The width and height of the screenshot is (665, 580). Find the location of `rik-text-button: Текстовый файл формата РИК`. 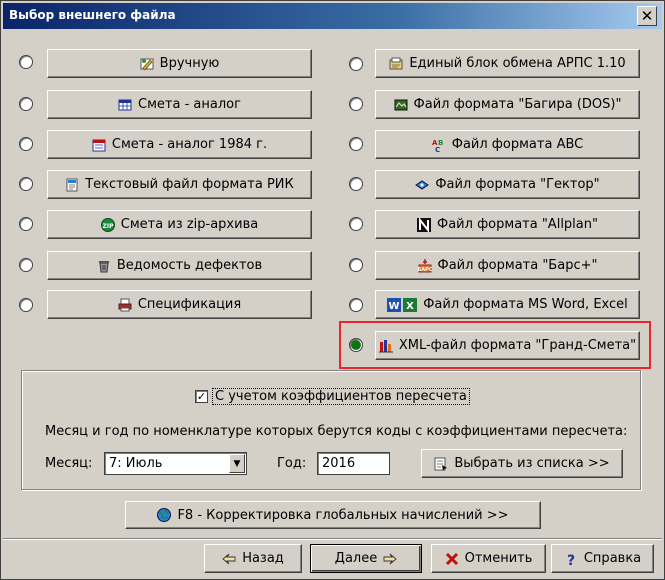

rik-text-button: Текстовый файл формата РИК is located at coordinates (179, 184).